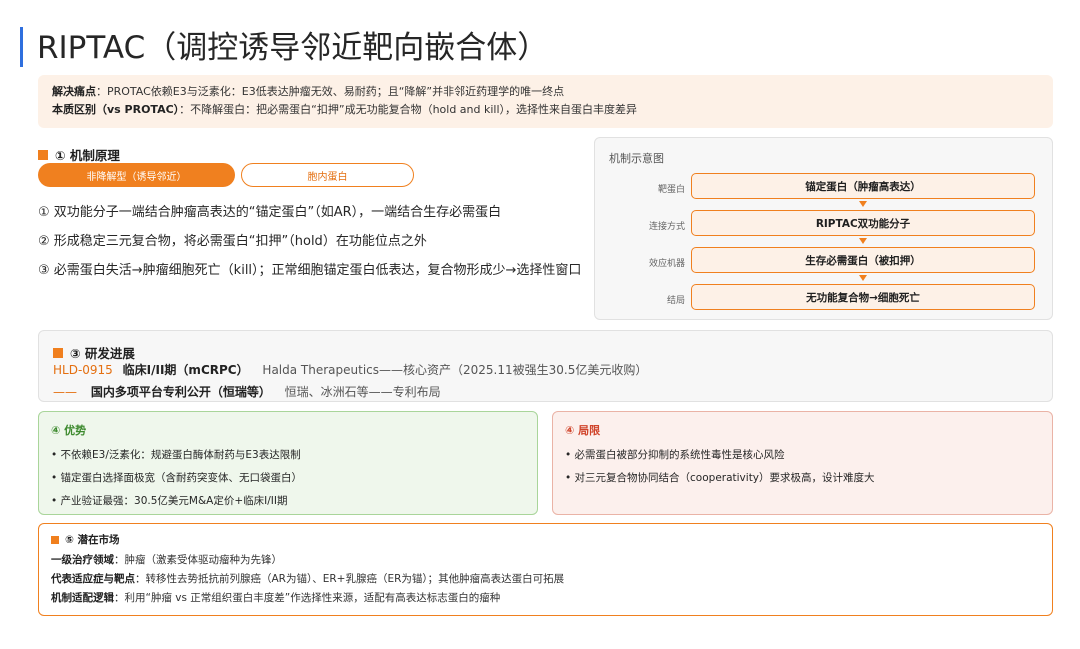 Image resolution: width=1080 pixels, height=649 pixels. I want to click on limitations-title: ④ 局限, so click(583, 430).